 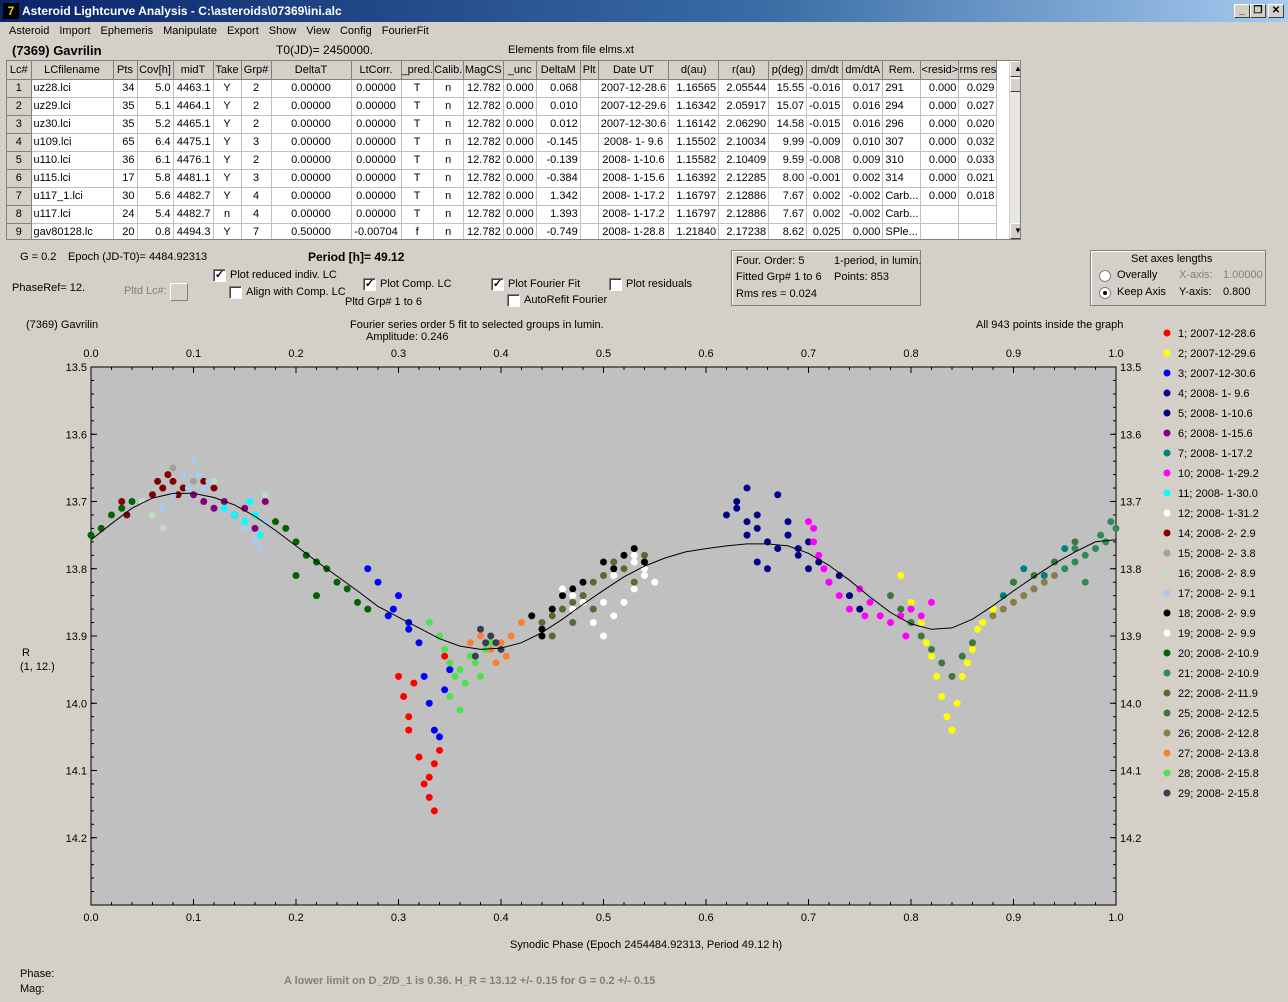 I want to click on column-header: MagCS, so click(x=483, y=70).